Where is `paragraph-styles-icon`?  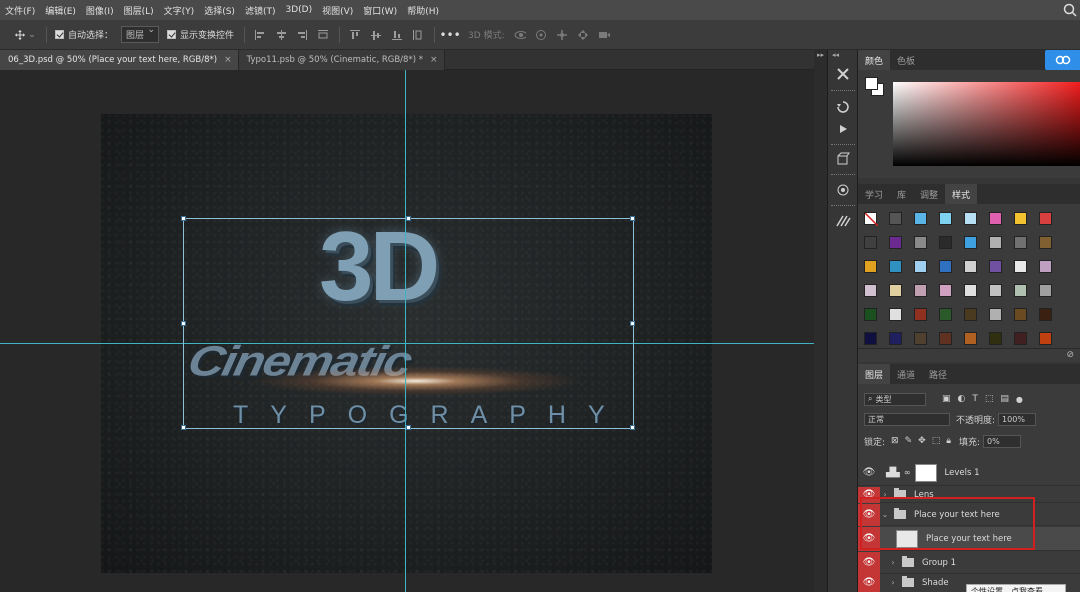 paragraph-styles-icon is located at coordinates (843, 221).